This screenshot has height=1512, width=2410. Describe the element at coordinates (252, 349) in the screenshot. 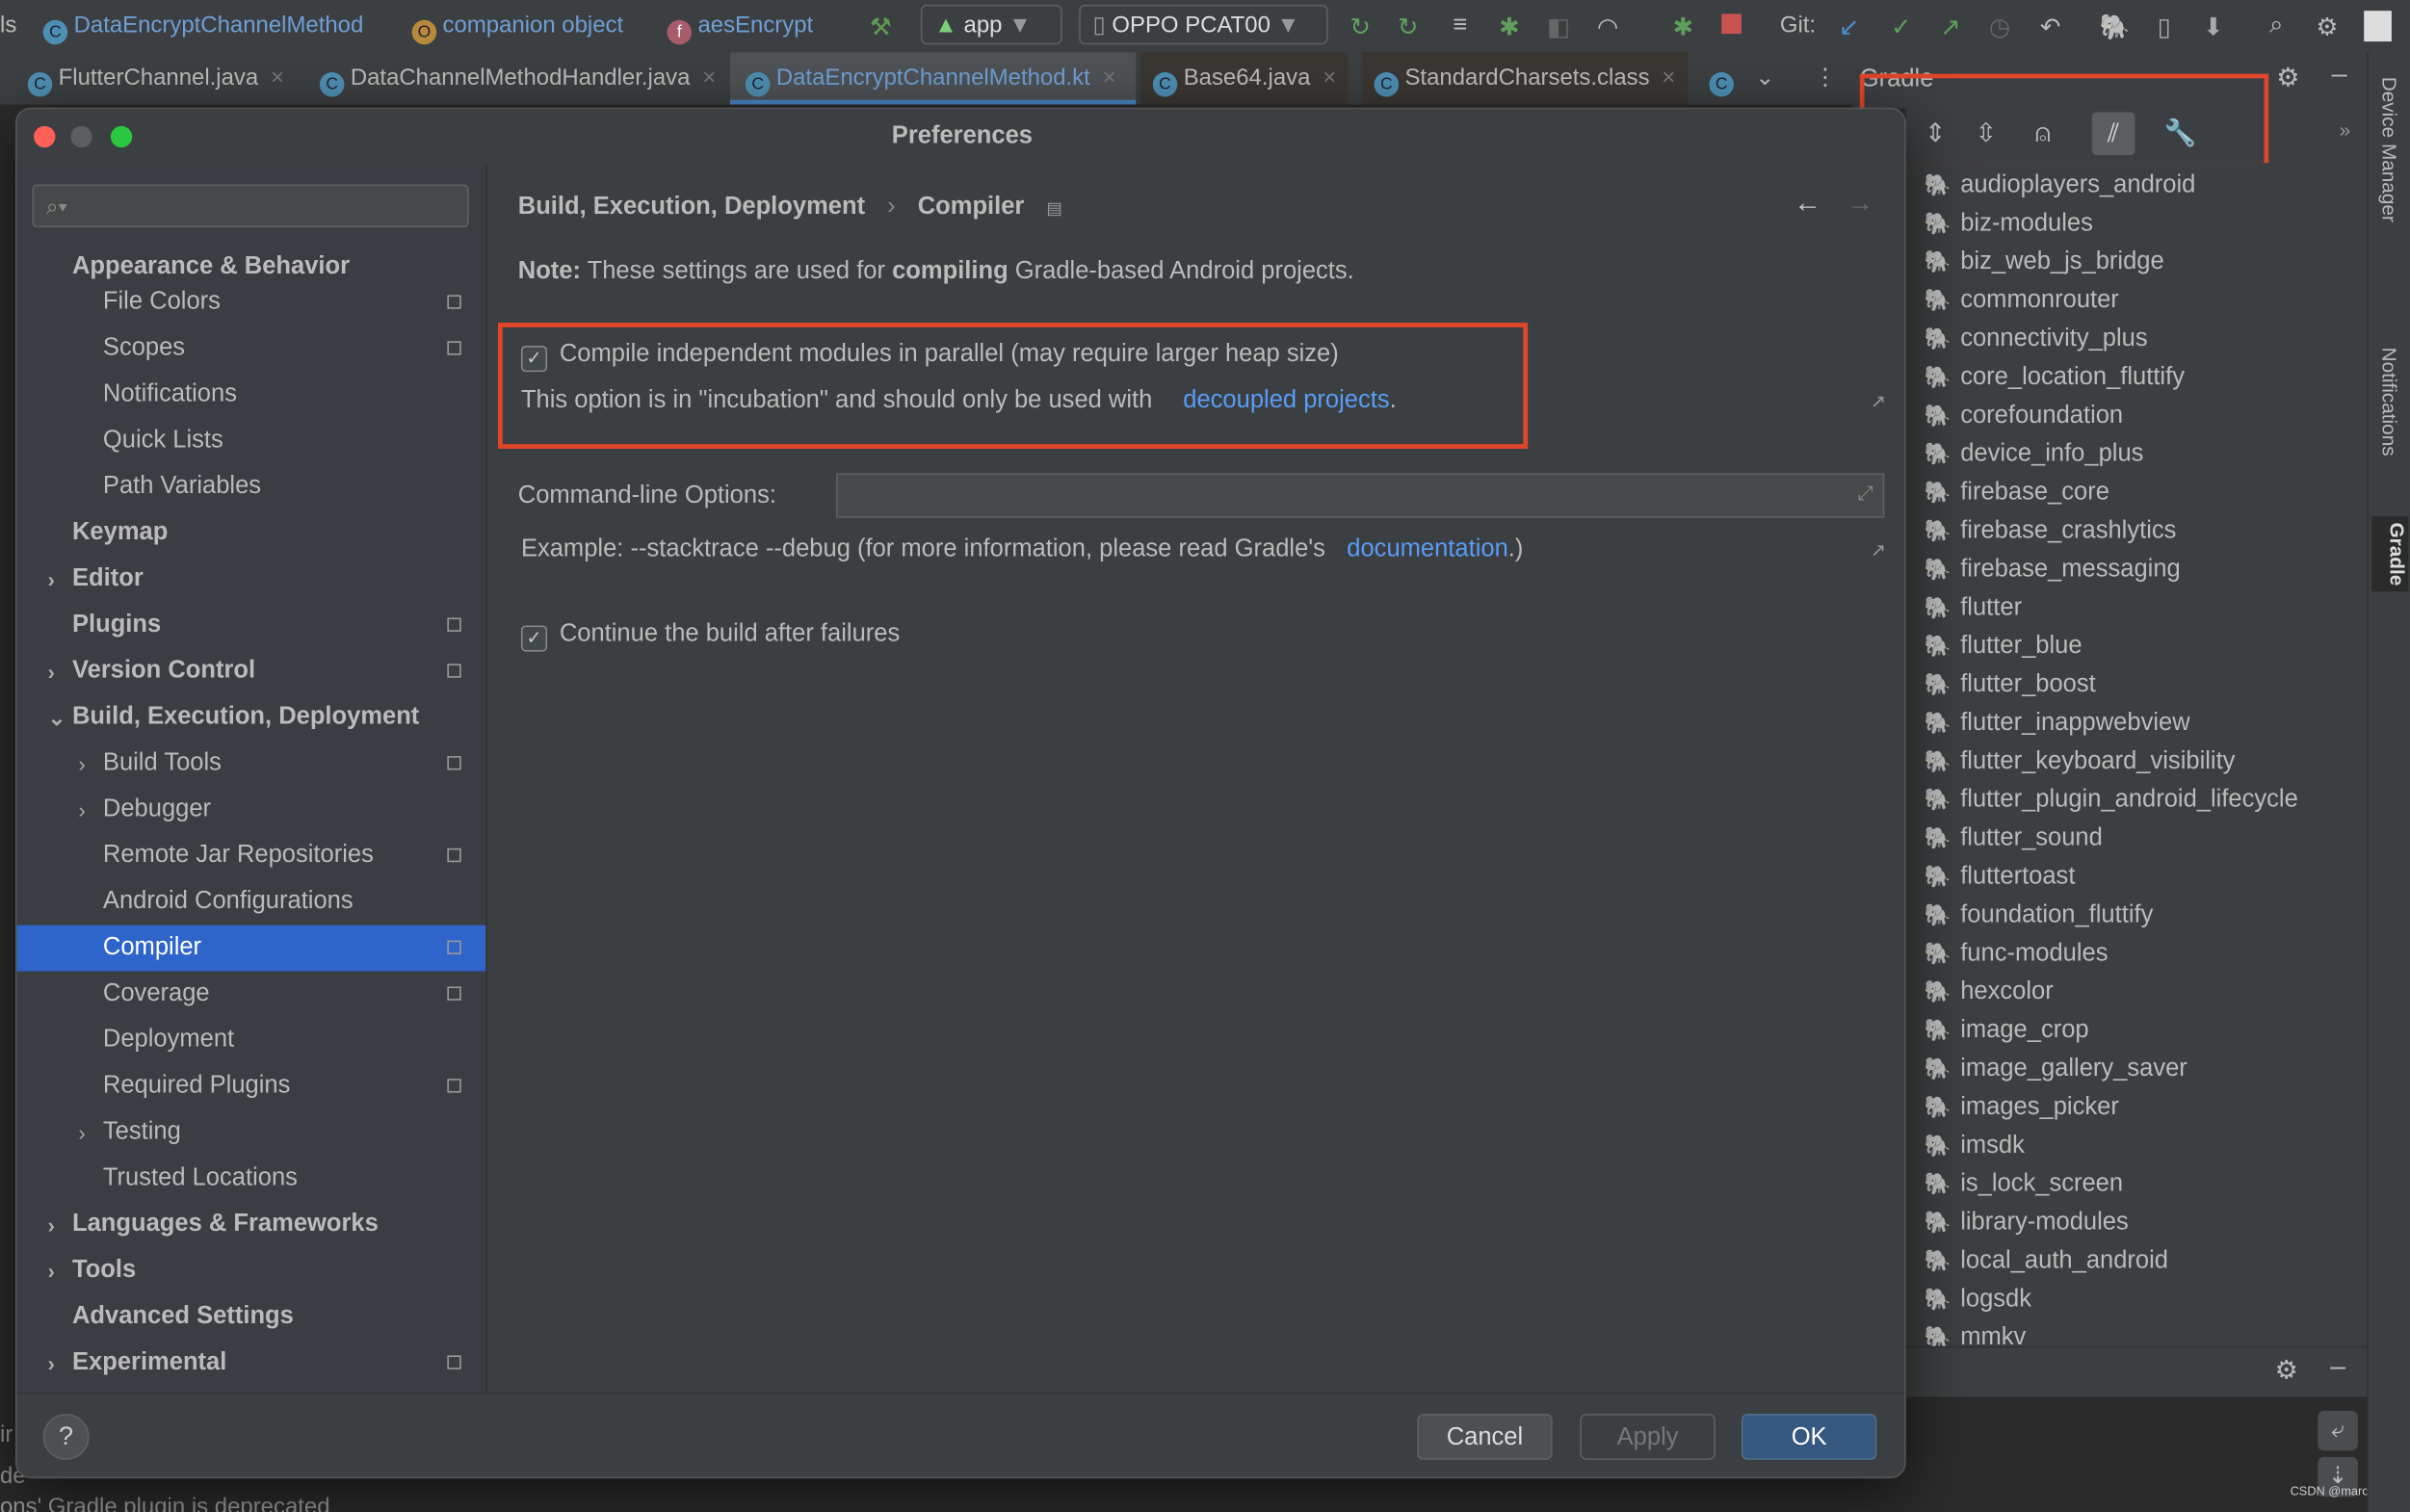

I see `sidebar-item-scopes: Scopes` at that location.